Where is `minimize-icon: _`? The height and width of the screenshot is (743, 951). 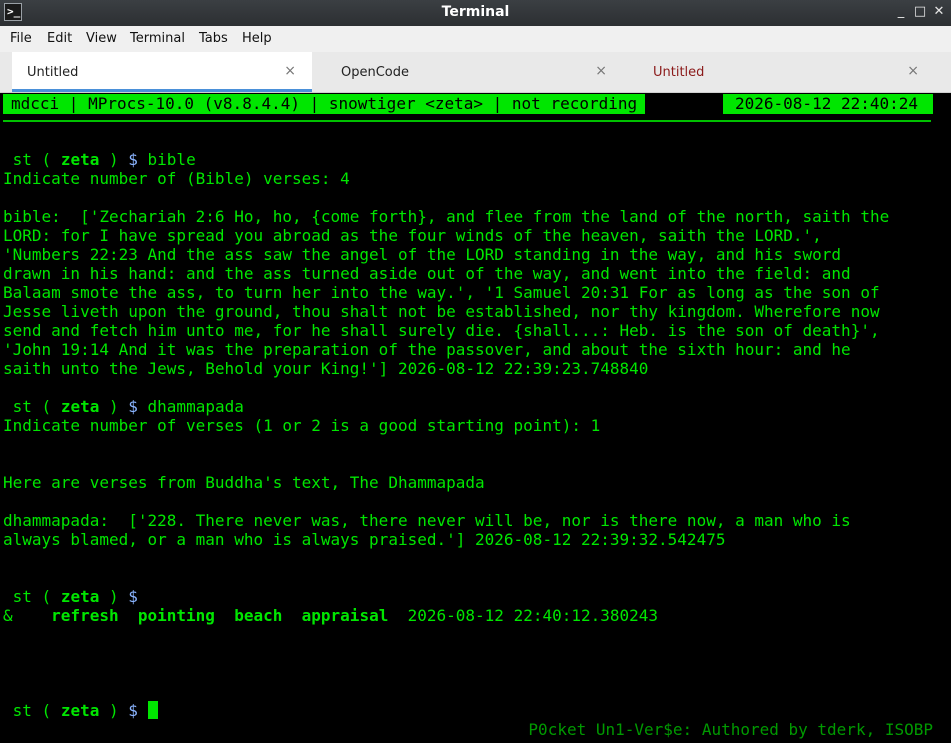
minimize-icon: _ is located at coordinates (901, 12).